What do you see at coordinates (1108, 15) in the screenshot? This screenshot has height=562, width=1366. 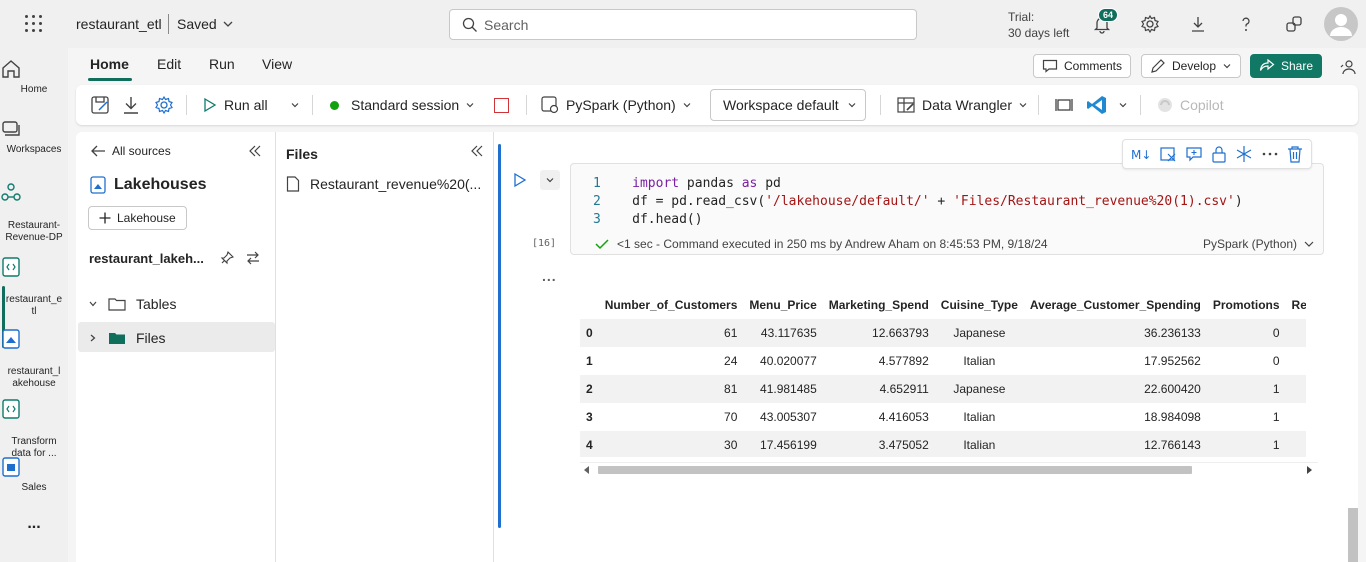 I see `notification-count-badge: 64` at bounding box center [1108, 15].